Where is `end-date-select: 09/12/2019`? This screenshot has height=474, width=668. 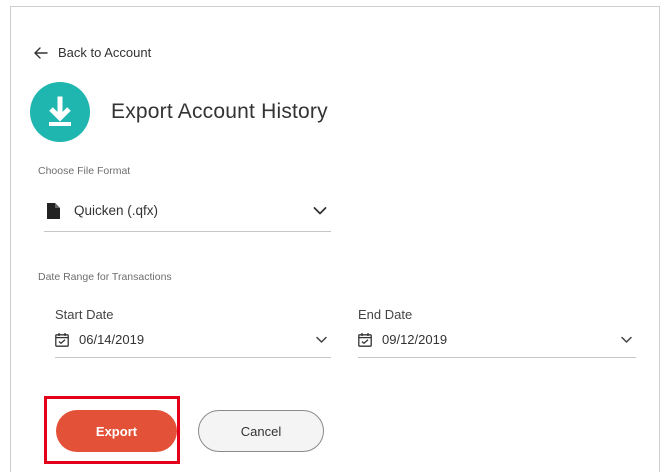 end-date-select: 09/12/2019 is located at coordinates (497, 340).